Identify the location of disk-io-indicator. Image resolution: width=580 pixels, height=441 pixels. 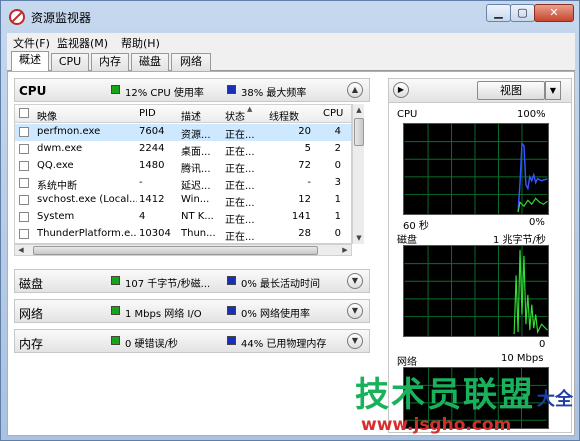
(115, 280).